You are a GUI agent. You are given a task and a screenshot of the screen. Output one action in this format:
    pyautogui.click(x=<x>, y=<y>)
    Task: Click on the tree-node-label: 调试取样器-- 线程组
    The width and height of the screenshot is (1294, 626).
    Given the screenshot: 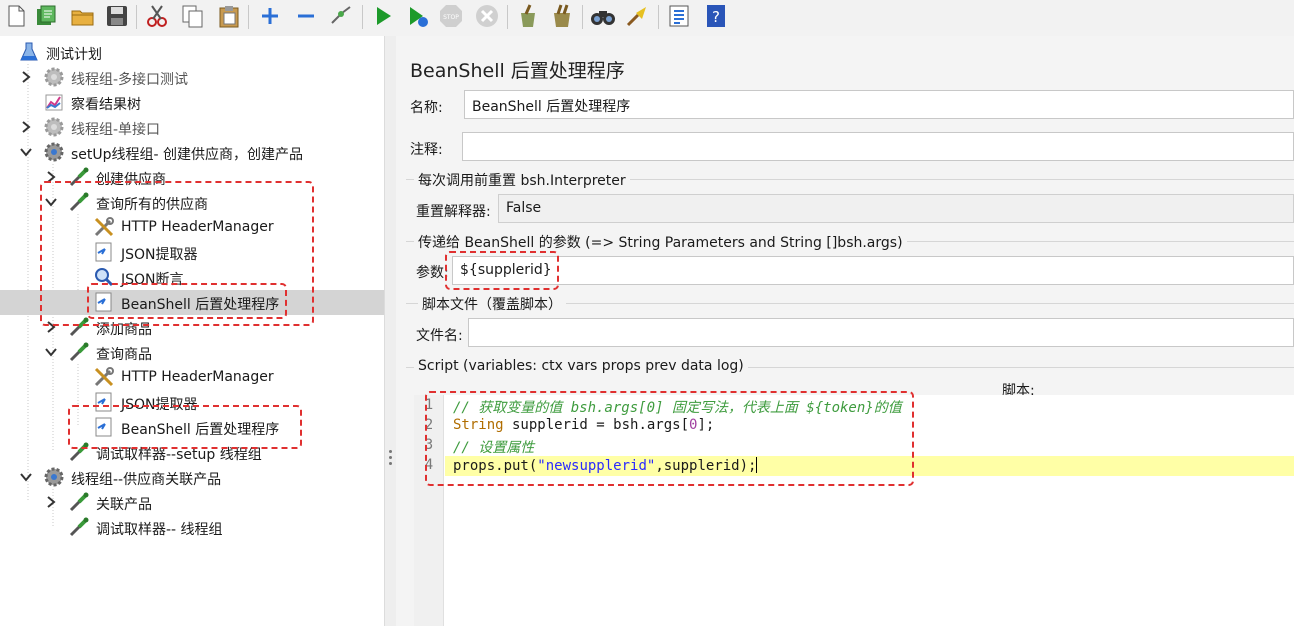 What is the action you would take?
    pyautogui.click(x=159, y=530)
    